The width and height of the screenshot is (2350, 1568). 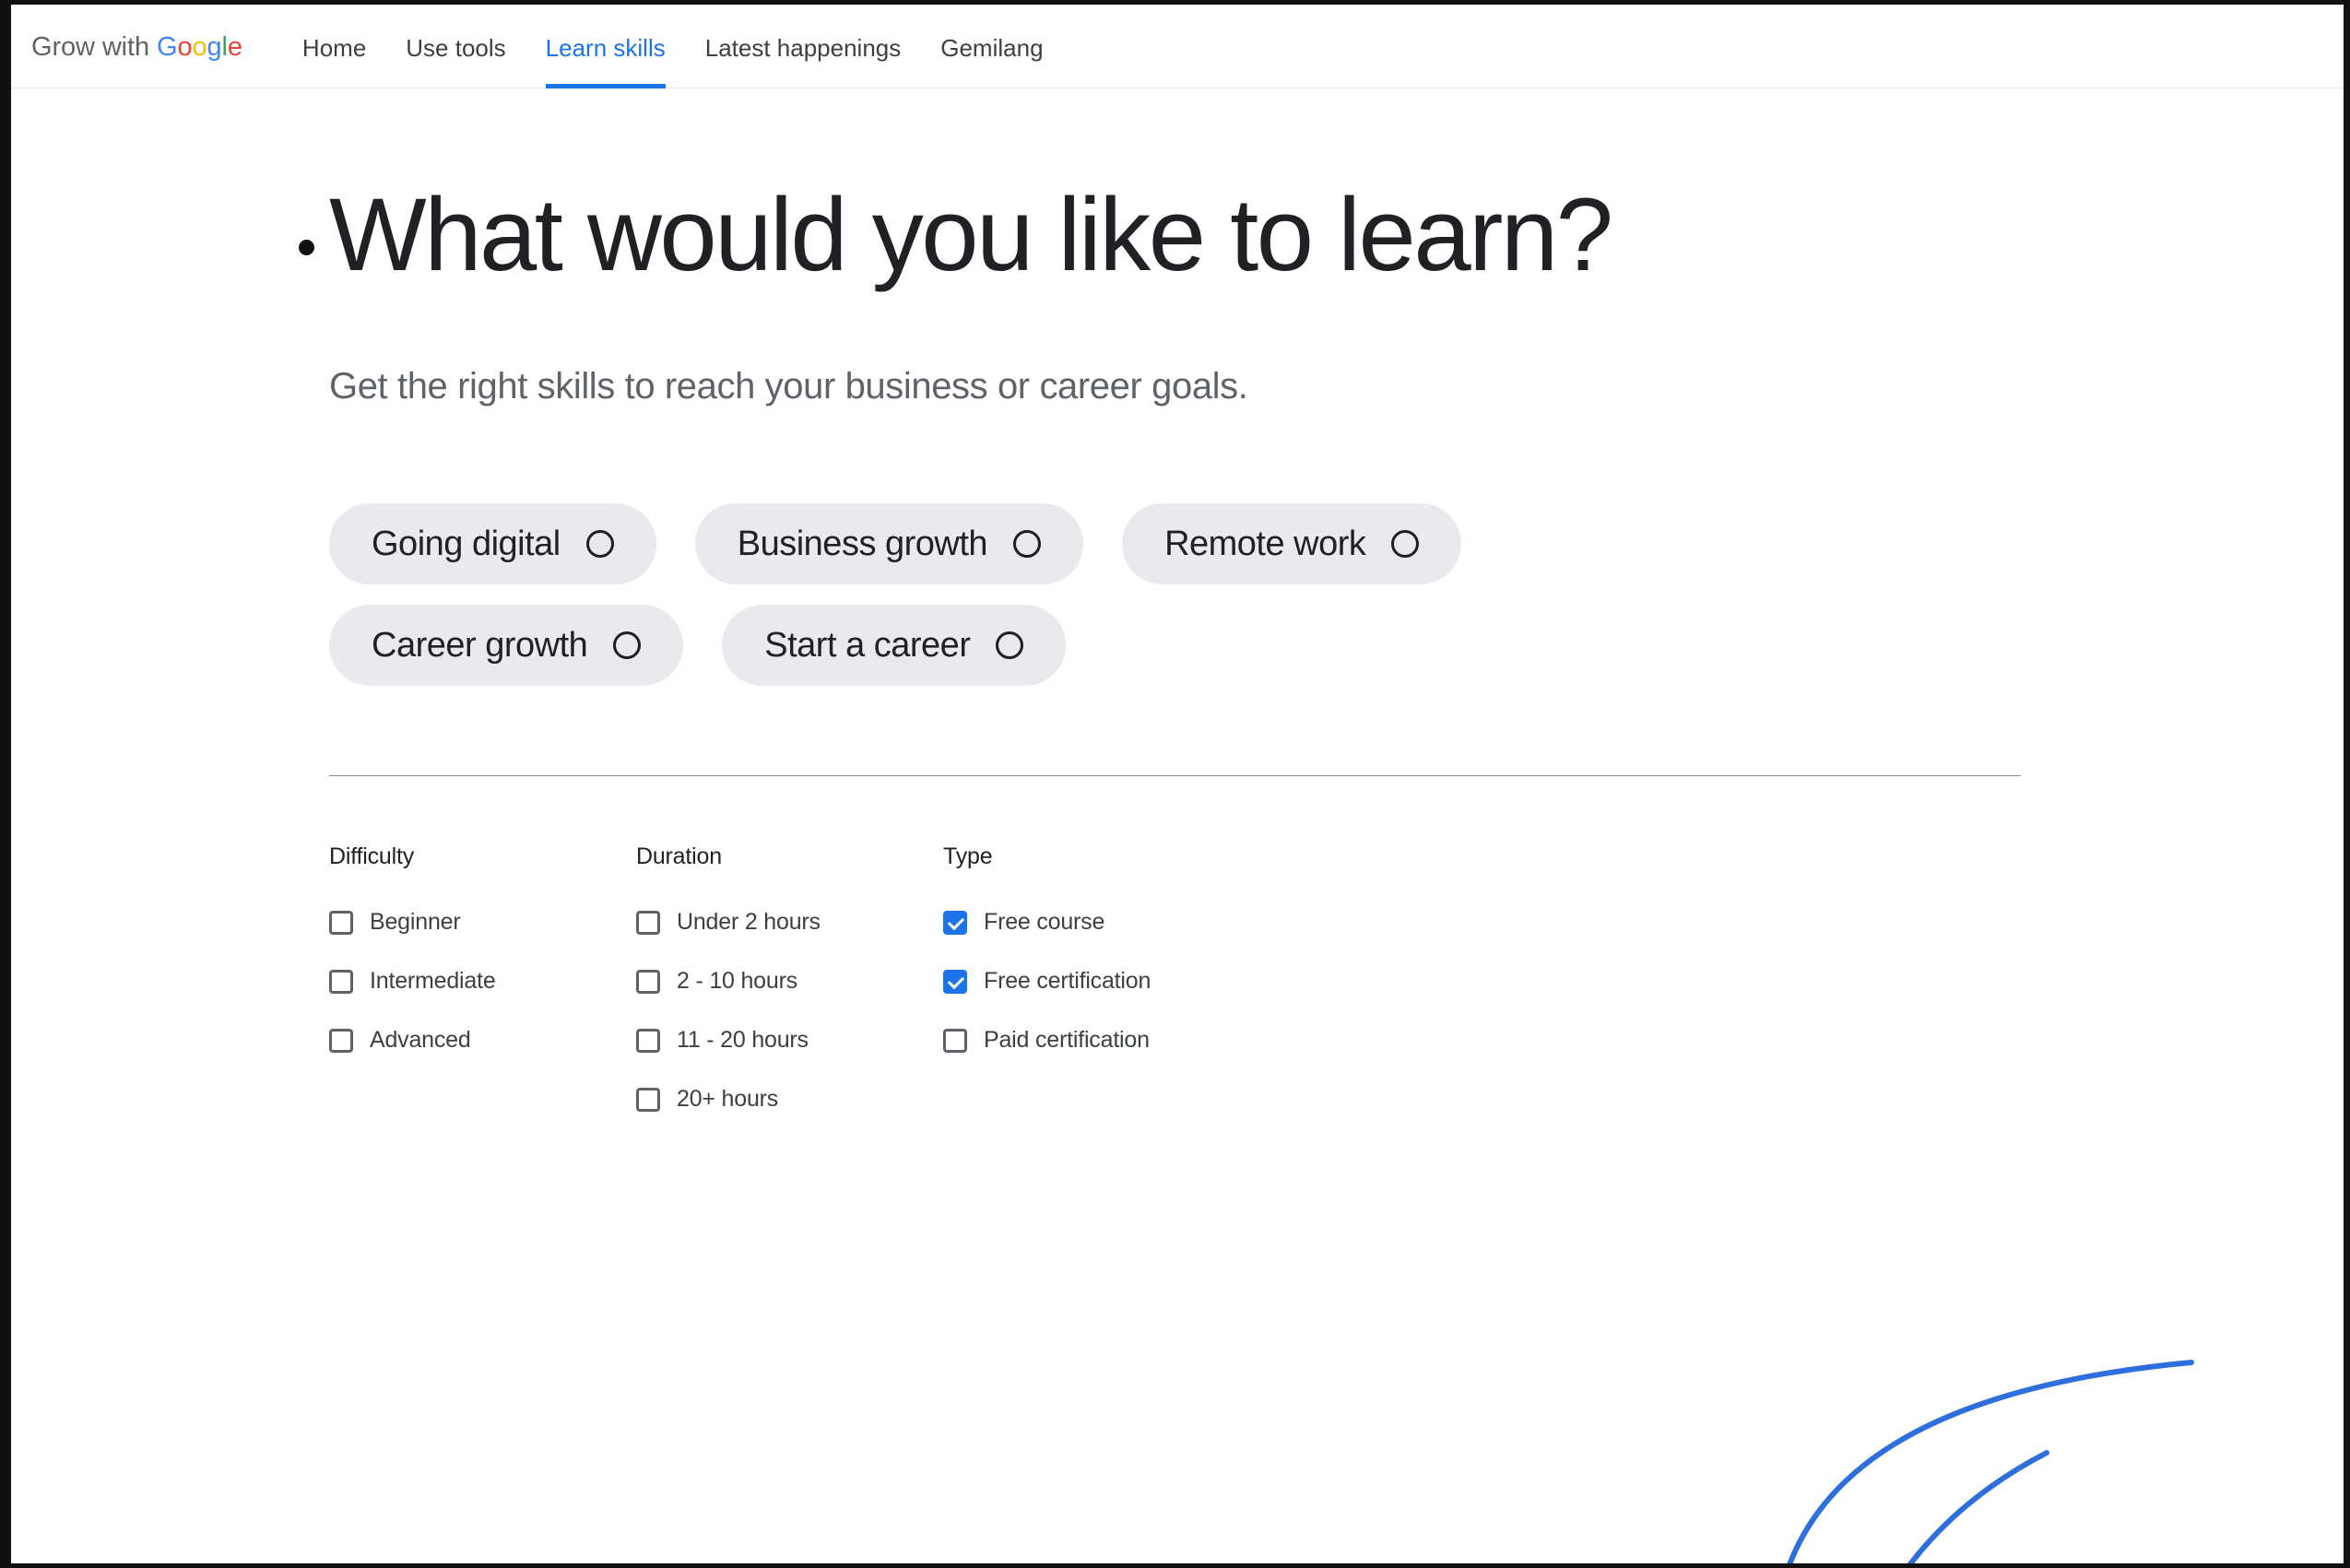 I want to click on filter-option-paid-certification: Paid certification, so click(x=1096, y=1041).